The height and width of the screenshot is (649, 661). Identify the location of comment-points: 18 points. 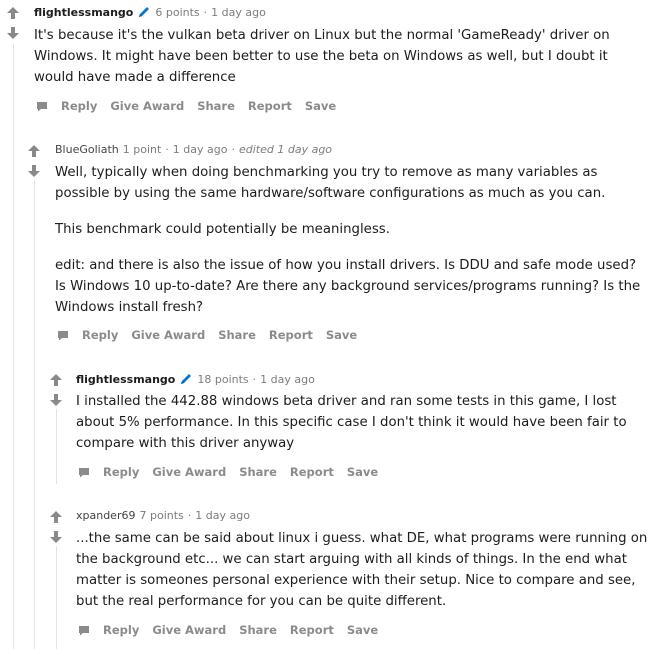
(223, 379).